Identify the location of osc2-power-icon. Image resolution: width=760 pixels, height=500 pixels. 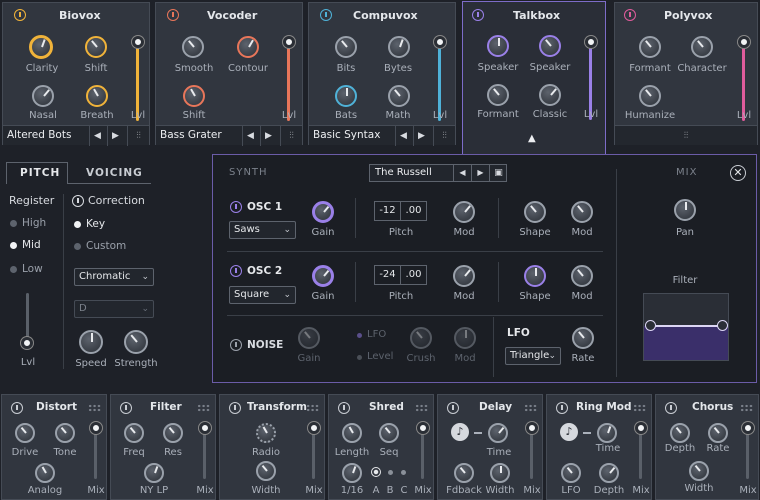
(236, 271).